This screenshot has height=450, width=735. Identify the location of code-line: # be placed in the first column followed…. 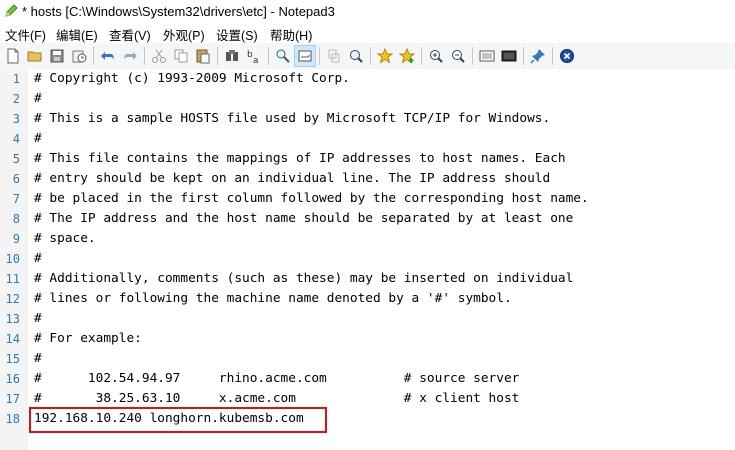
(311, 199).